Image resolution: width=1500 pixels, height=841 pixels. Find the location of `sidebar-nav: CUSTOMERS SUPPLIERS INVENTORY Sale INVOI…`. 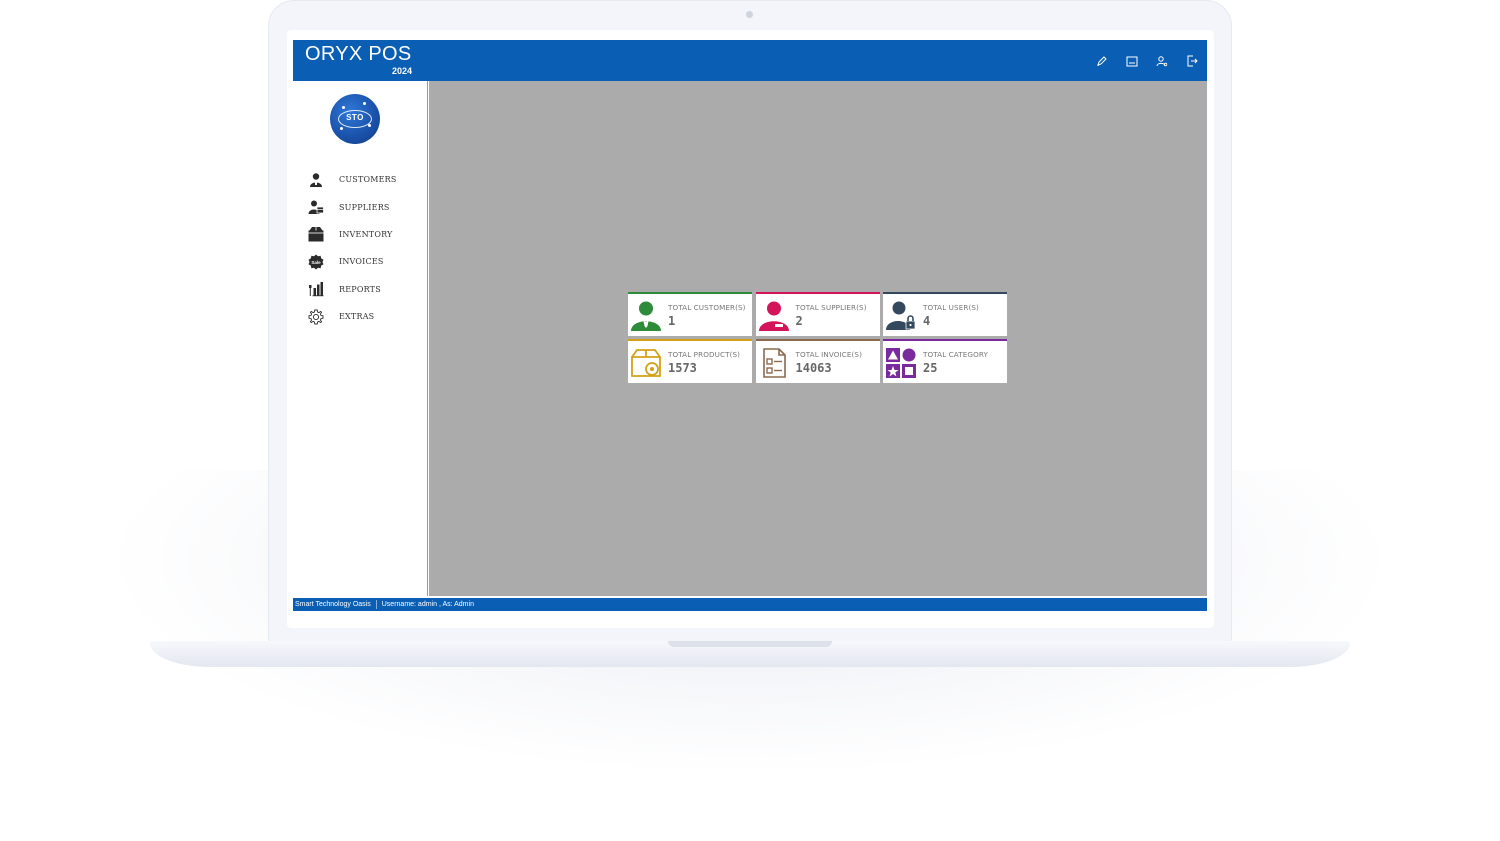

sidebar-nav: CUSTOMERS SUPPLIERS INVENTORY Sale INVOI… is located at coordinates (360, 248).